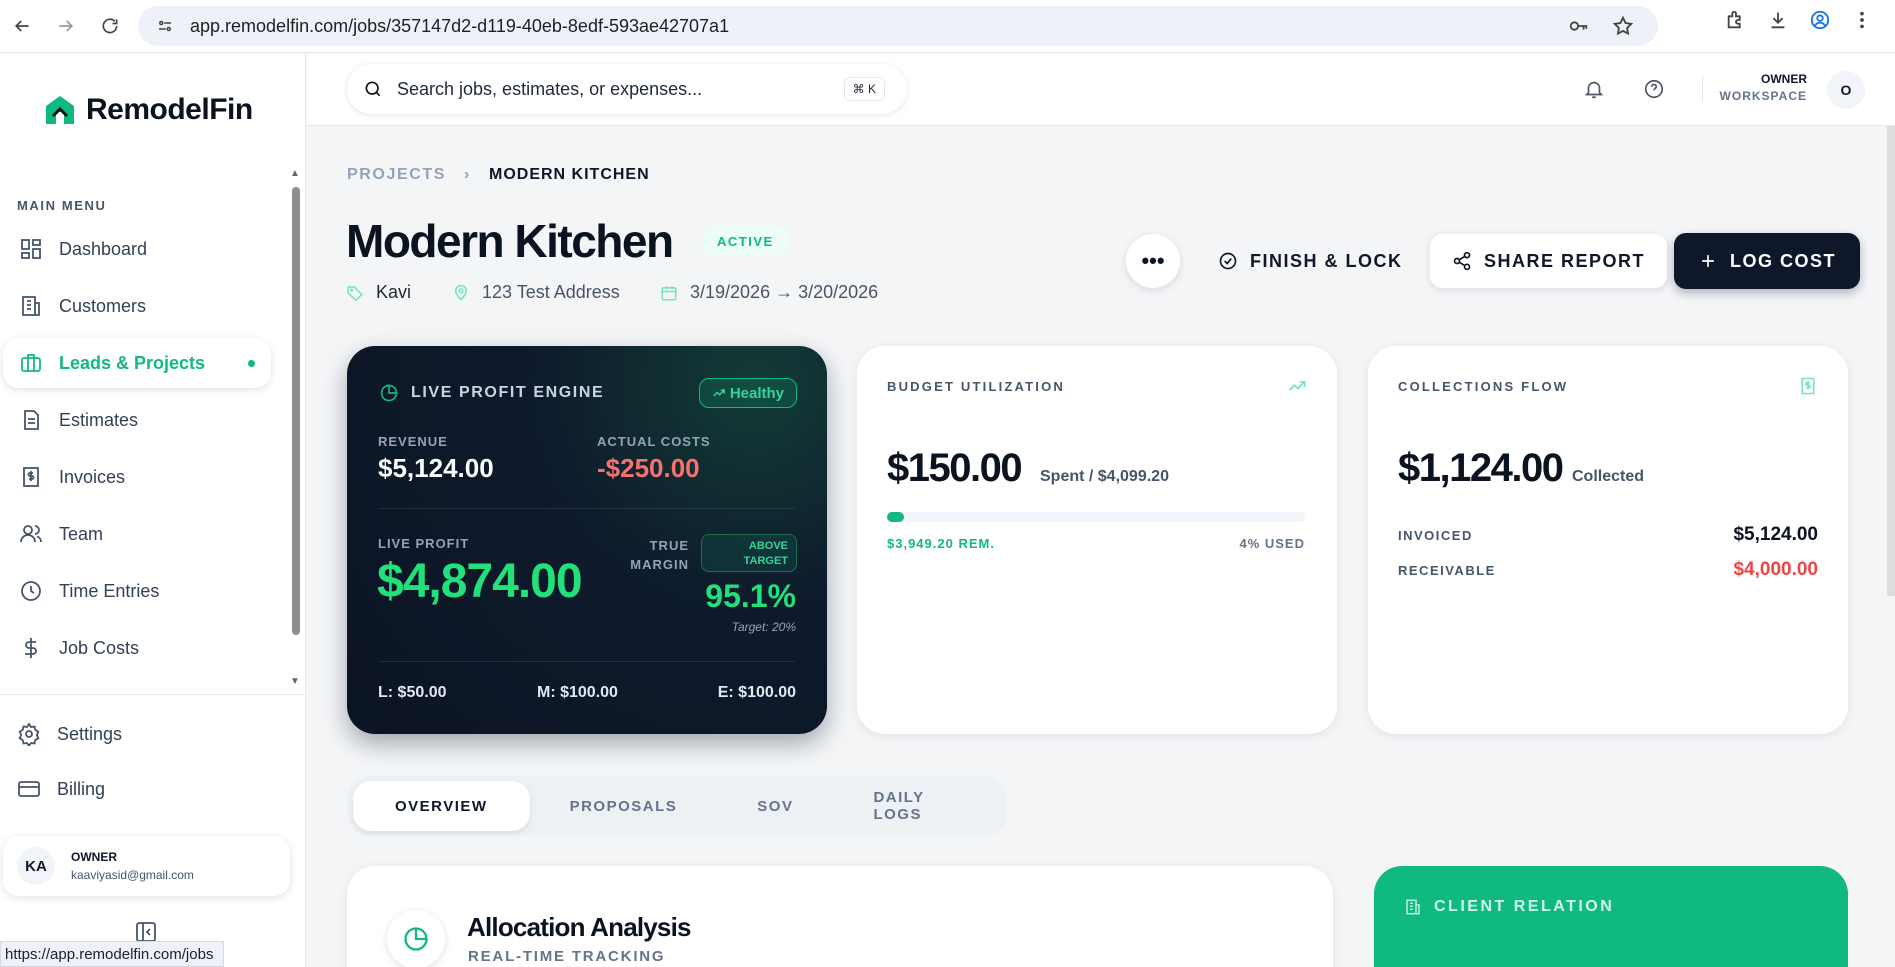  What do you see at coordinates (941, 543) in the screenshot?
I see `budget-remaining: $3,949.20 REM.` at bounding box center [941, 543].